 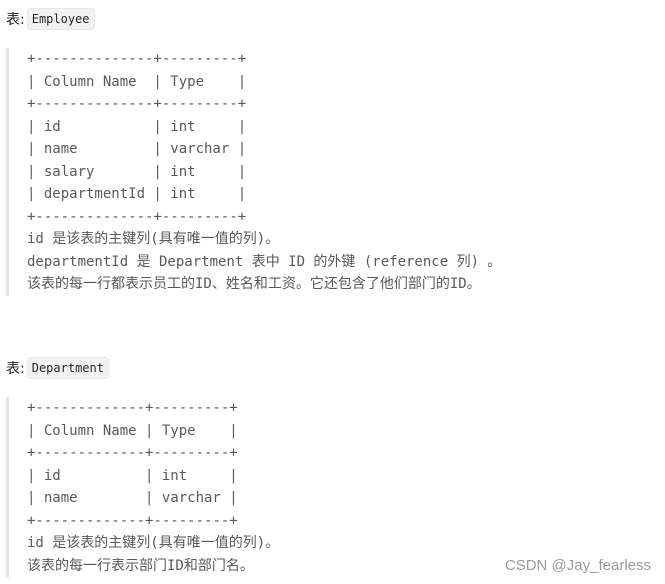 I want to click on department-table-heading: 表: Department, so click(x=57, y=368).